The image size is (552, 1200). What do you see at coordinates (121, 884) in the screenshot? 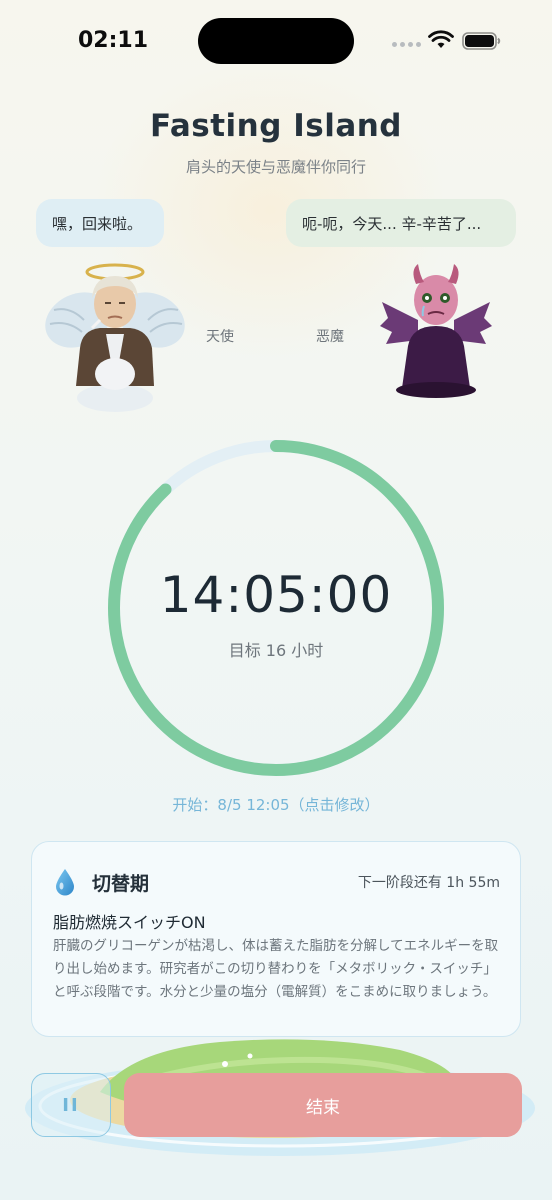
I see `phase-name: 切替期` at bounding box center [121, 884].